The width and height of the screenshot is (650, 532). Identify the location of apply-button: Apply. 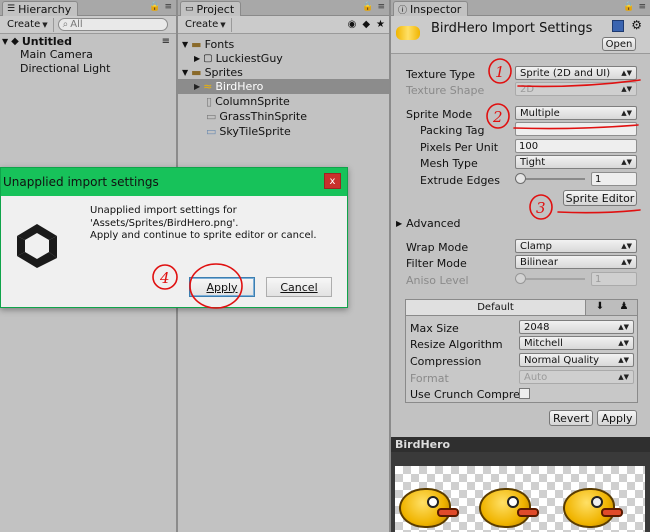
(617, 418).